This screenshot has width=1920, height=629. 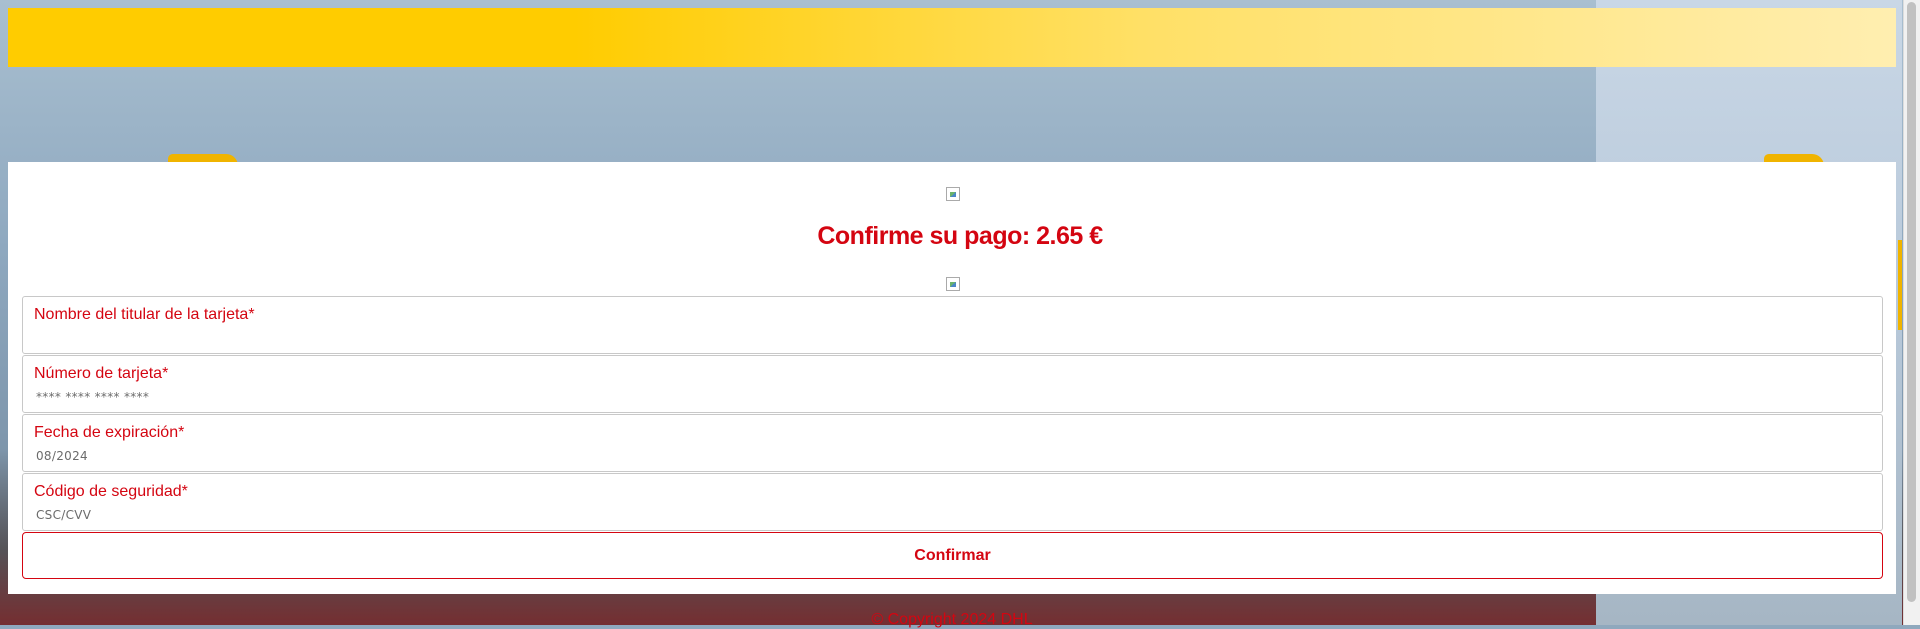 I want to click on cardholder-field: Nombre del titular de la tarjeta*, so click(x=952, y=325).